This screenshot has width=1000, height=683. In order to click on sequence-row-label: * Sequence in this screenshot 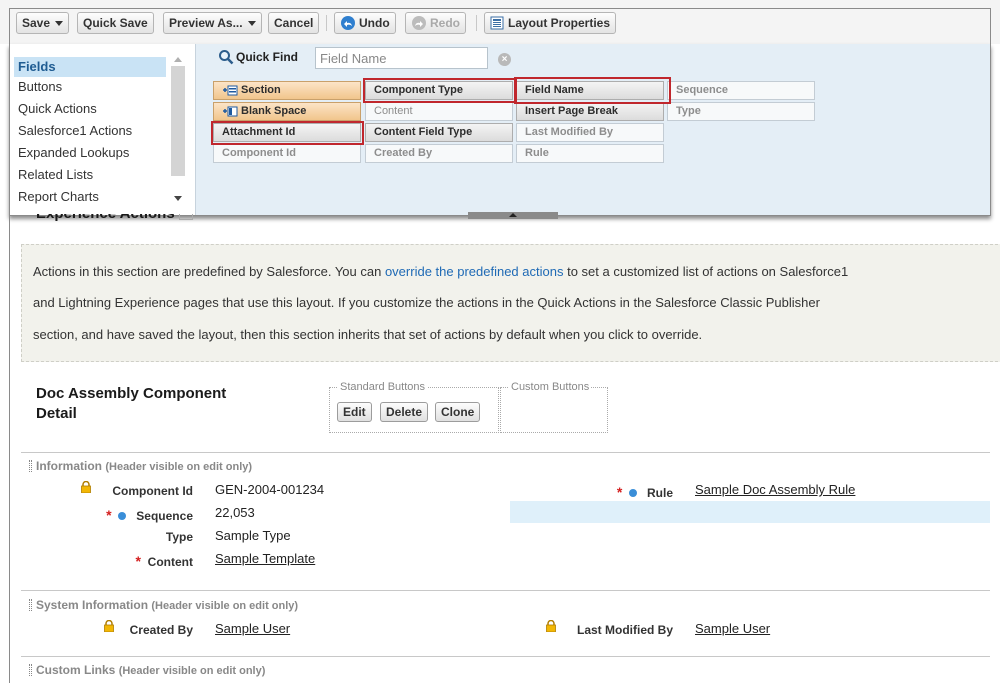, I will do `click(149, 515)`.